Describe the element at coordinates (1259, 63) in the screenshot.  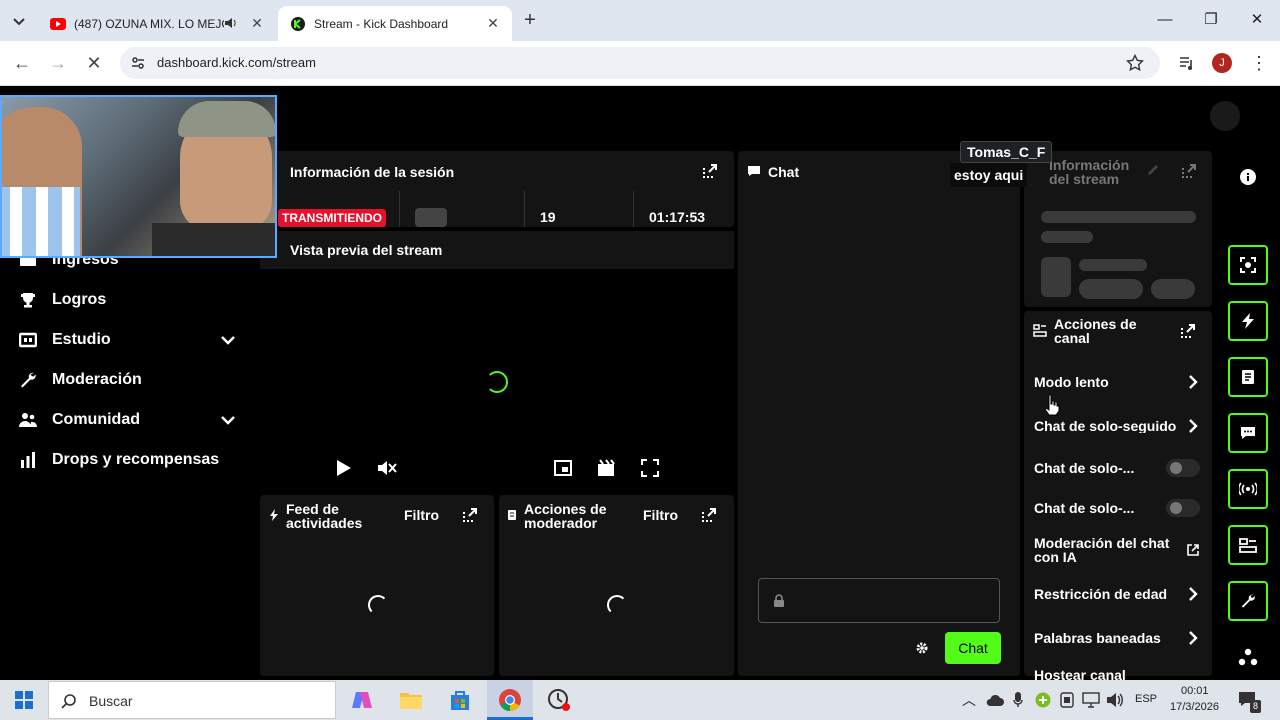
I see `browser-menu-icon: ⋮` at that location.